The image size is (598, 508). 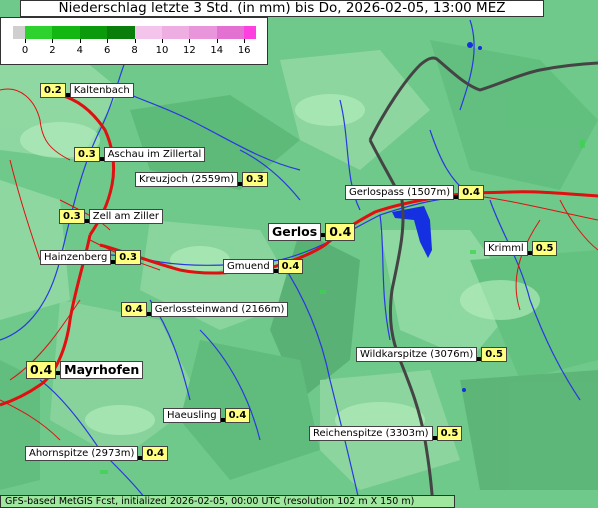 I want to click on legend-tick-label: 14, so click(x=217, y=50).